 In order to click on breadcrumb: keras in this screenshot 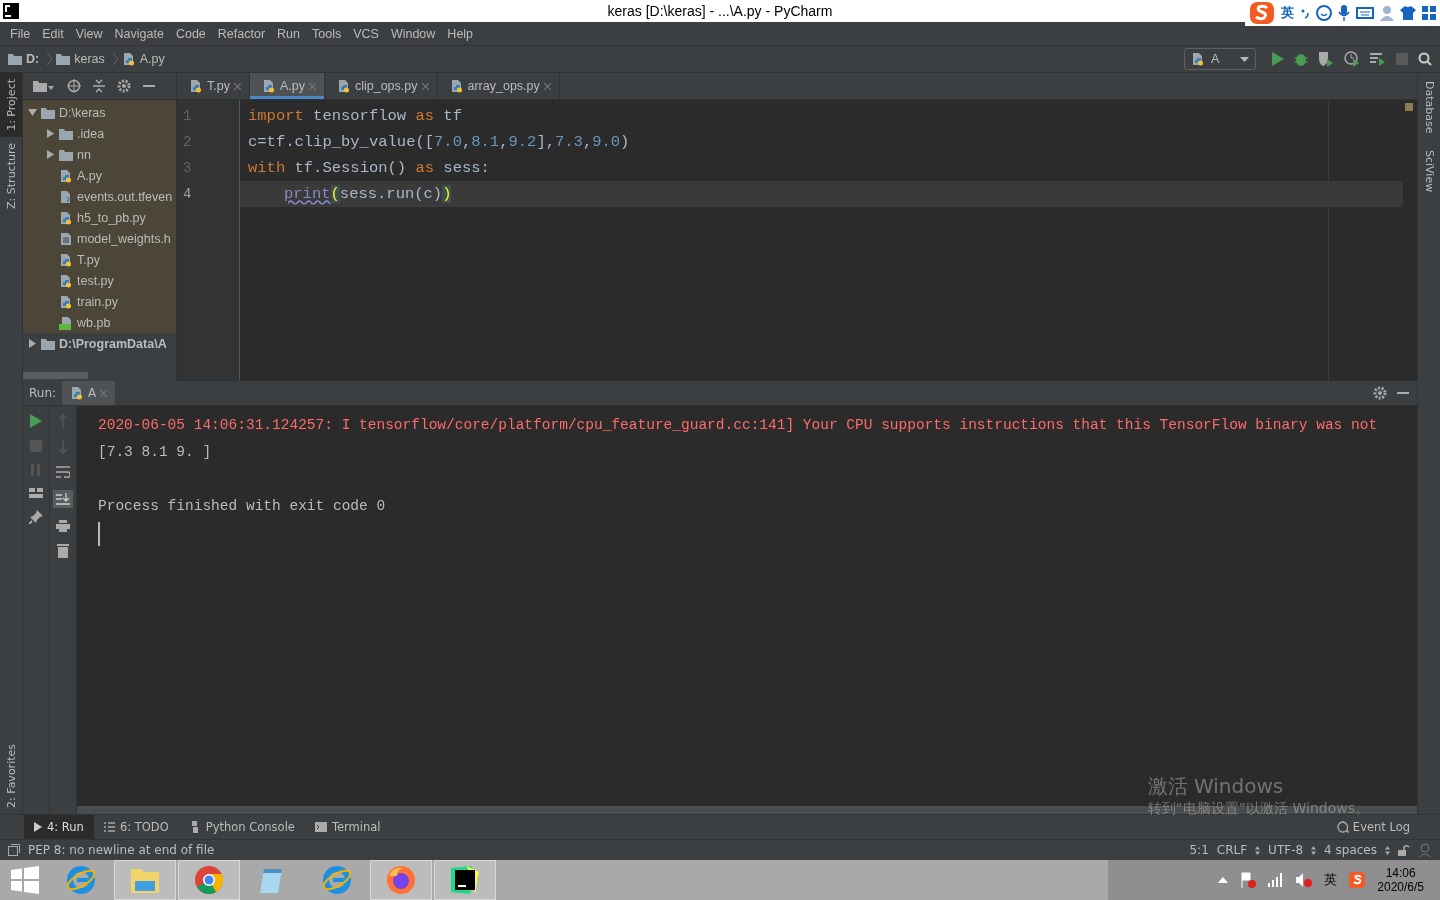, I will do `click(89, 59)`.